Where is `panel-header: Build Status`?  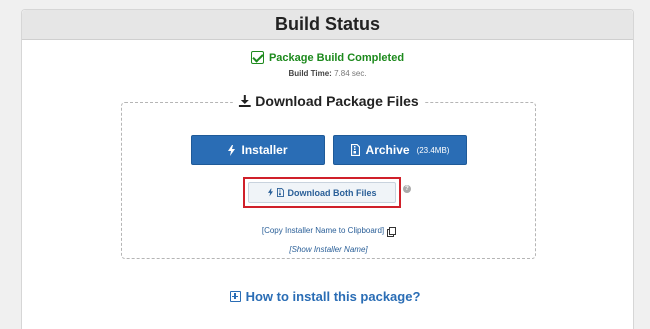
panel-header: Build Status is located at coordinates (327, 25).